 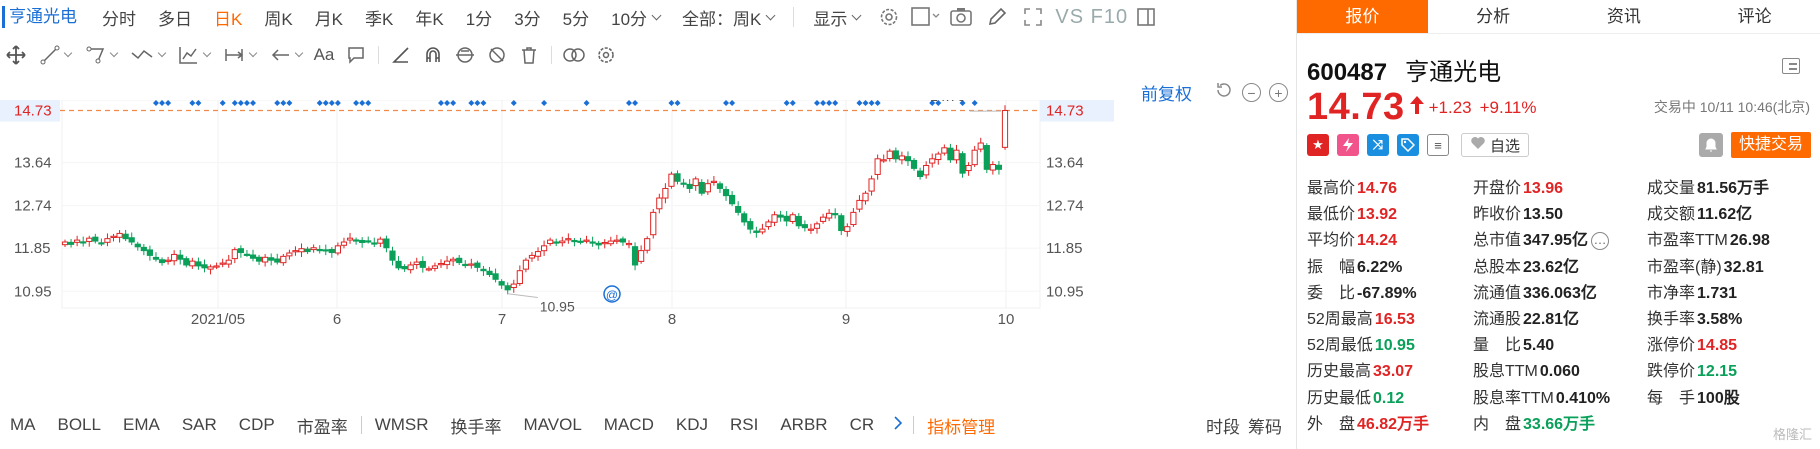 I want to click on tf-10min-select: 10分, so click(x=635, y=17).